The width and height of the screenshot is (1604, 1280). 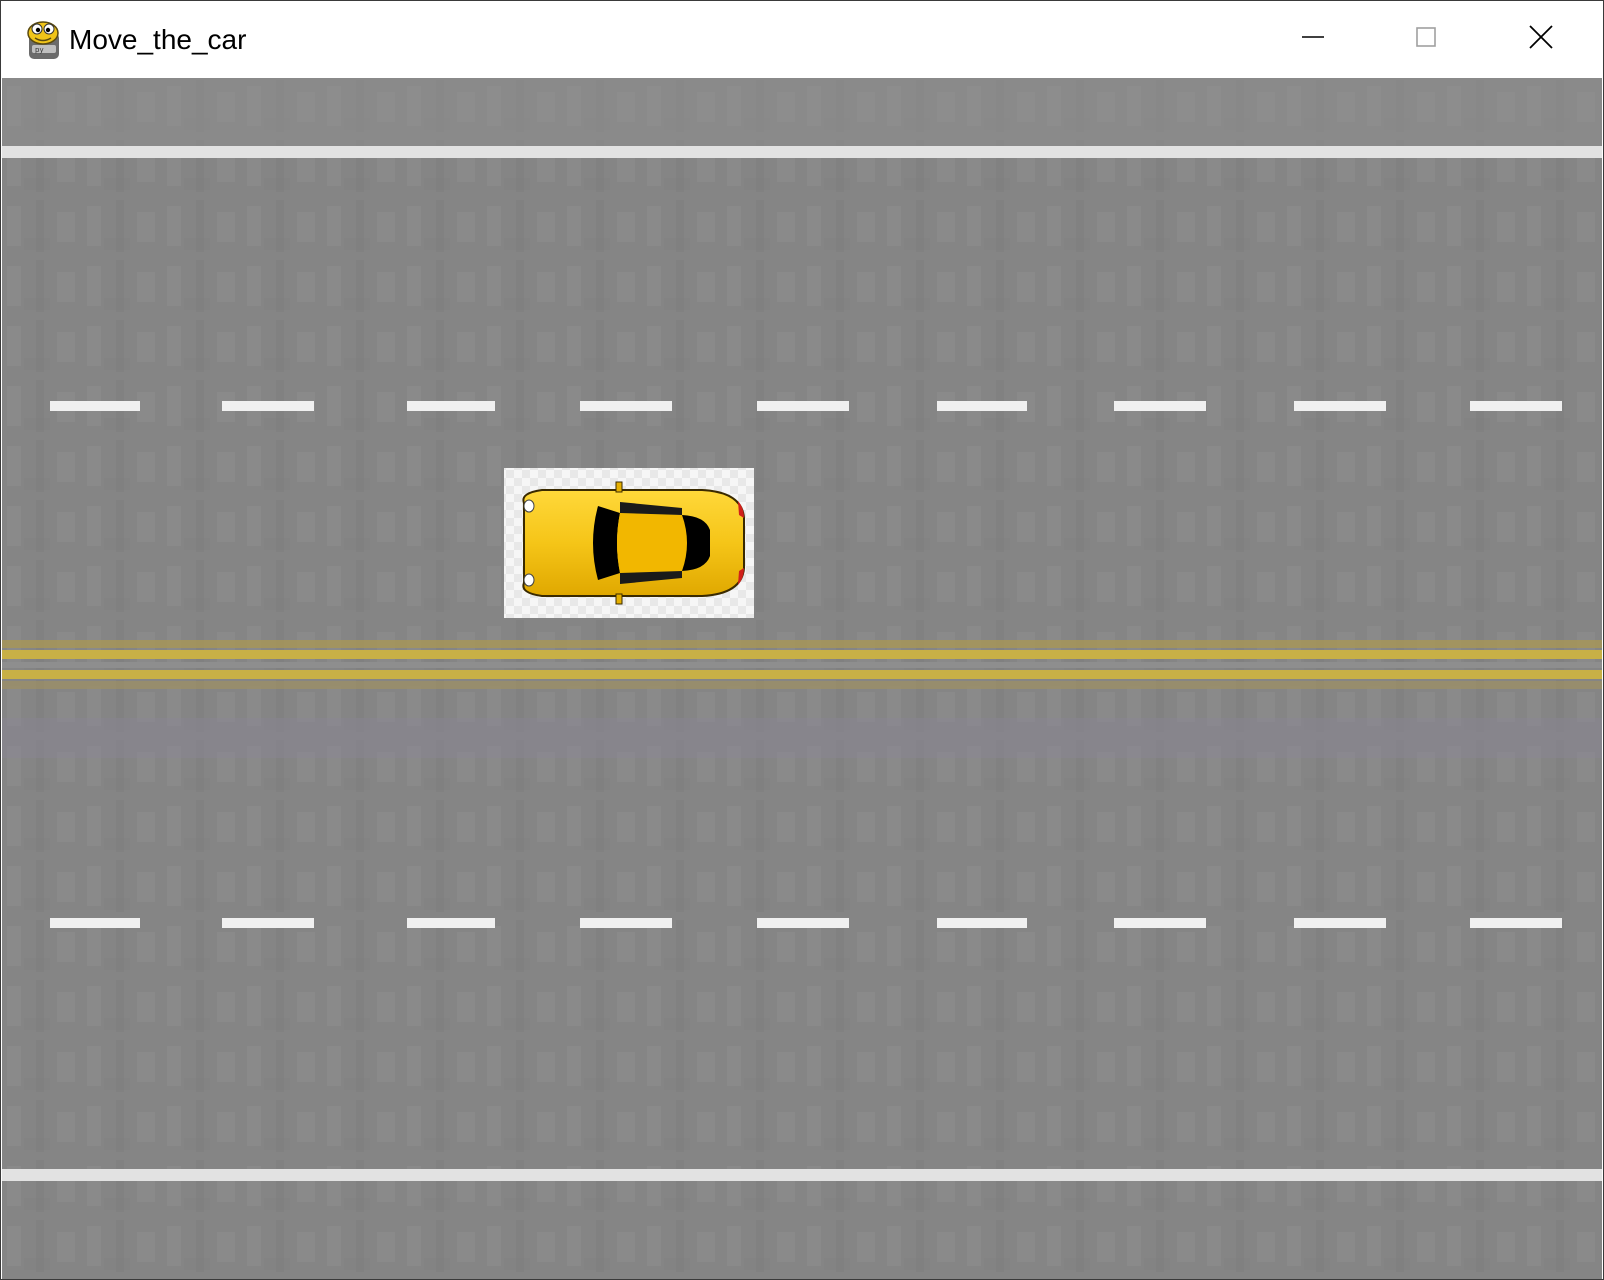 I want to click on maximize-icon, so click(x=1426, y=39).